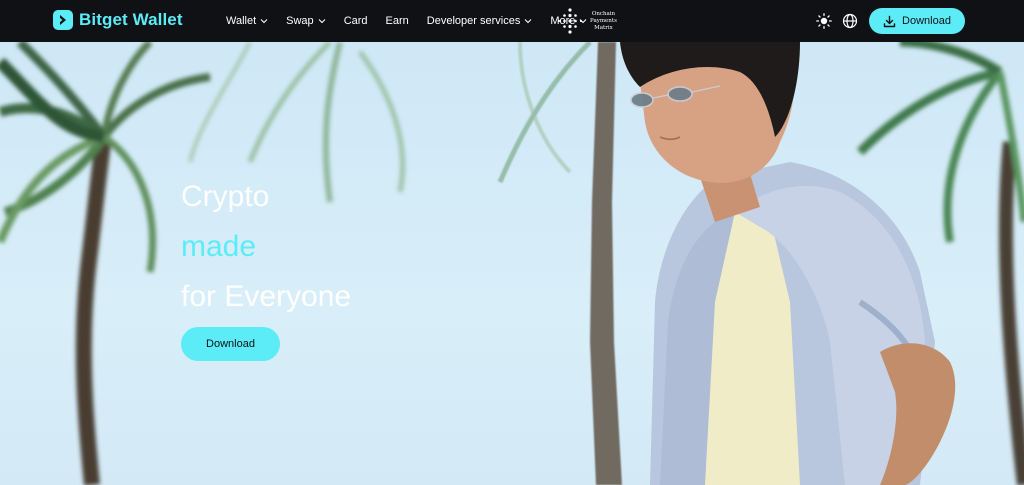  I want to click on headline-line-2: made, so click(219, 246).